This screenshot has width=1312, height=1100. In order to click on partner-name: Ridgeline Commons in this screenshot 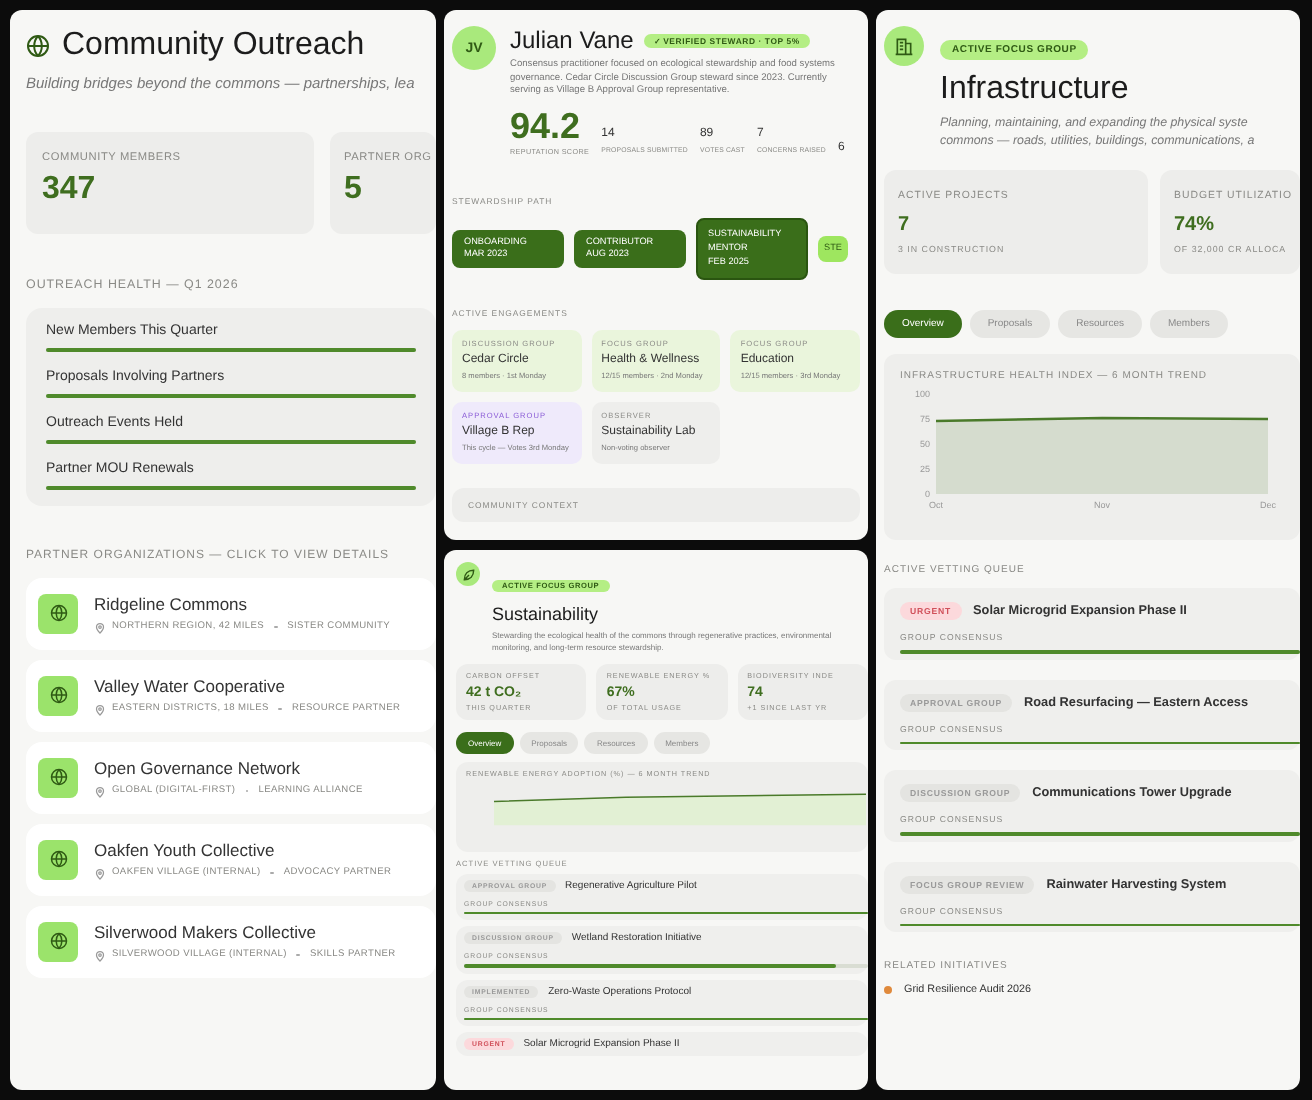, I will do `click(172, 603)`.